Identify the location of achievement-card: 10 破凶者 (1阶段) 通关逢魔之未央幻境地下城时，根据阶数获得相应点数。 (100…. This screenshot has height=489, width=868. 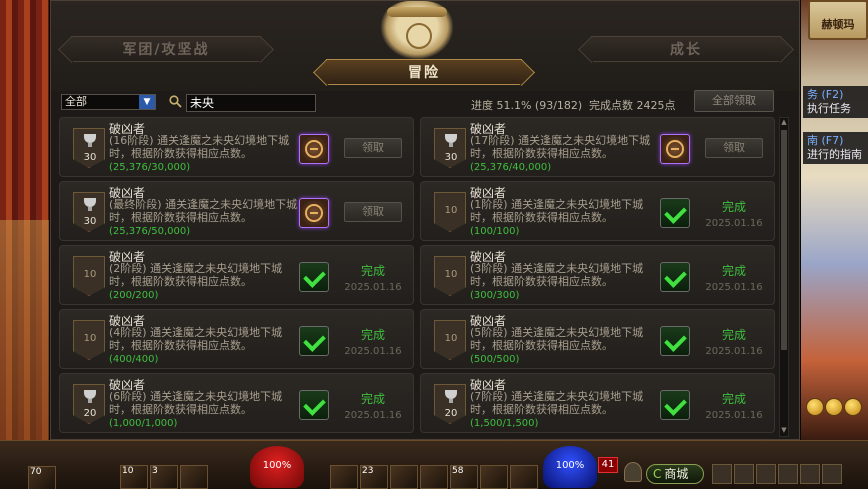
(597, 211).